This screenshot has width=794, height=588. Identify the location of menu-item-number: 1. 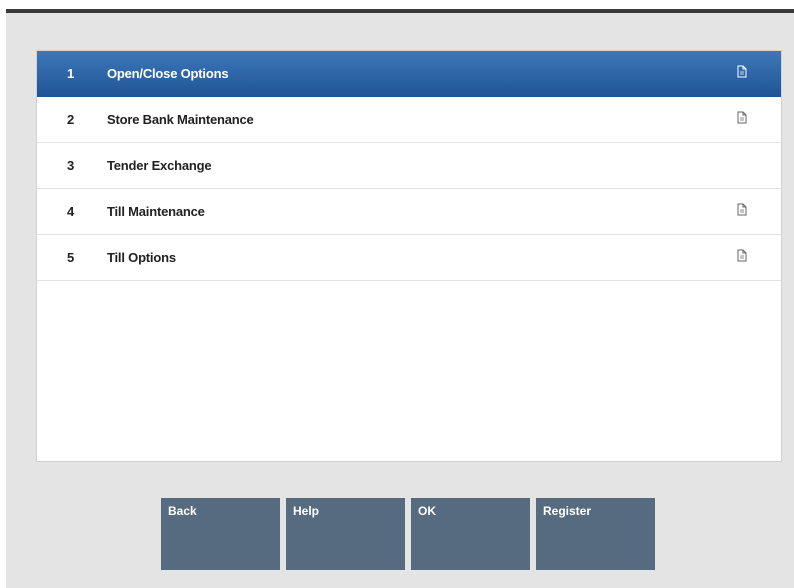
(71, 73).